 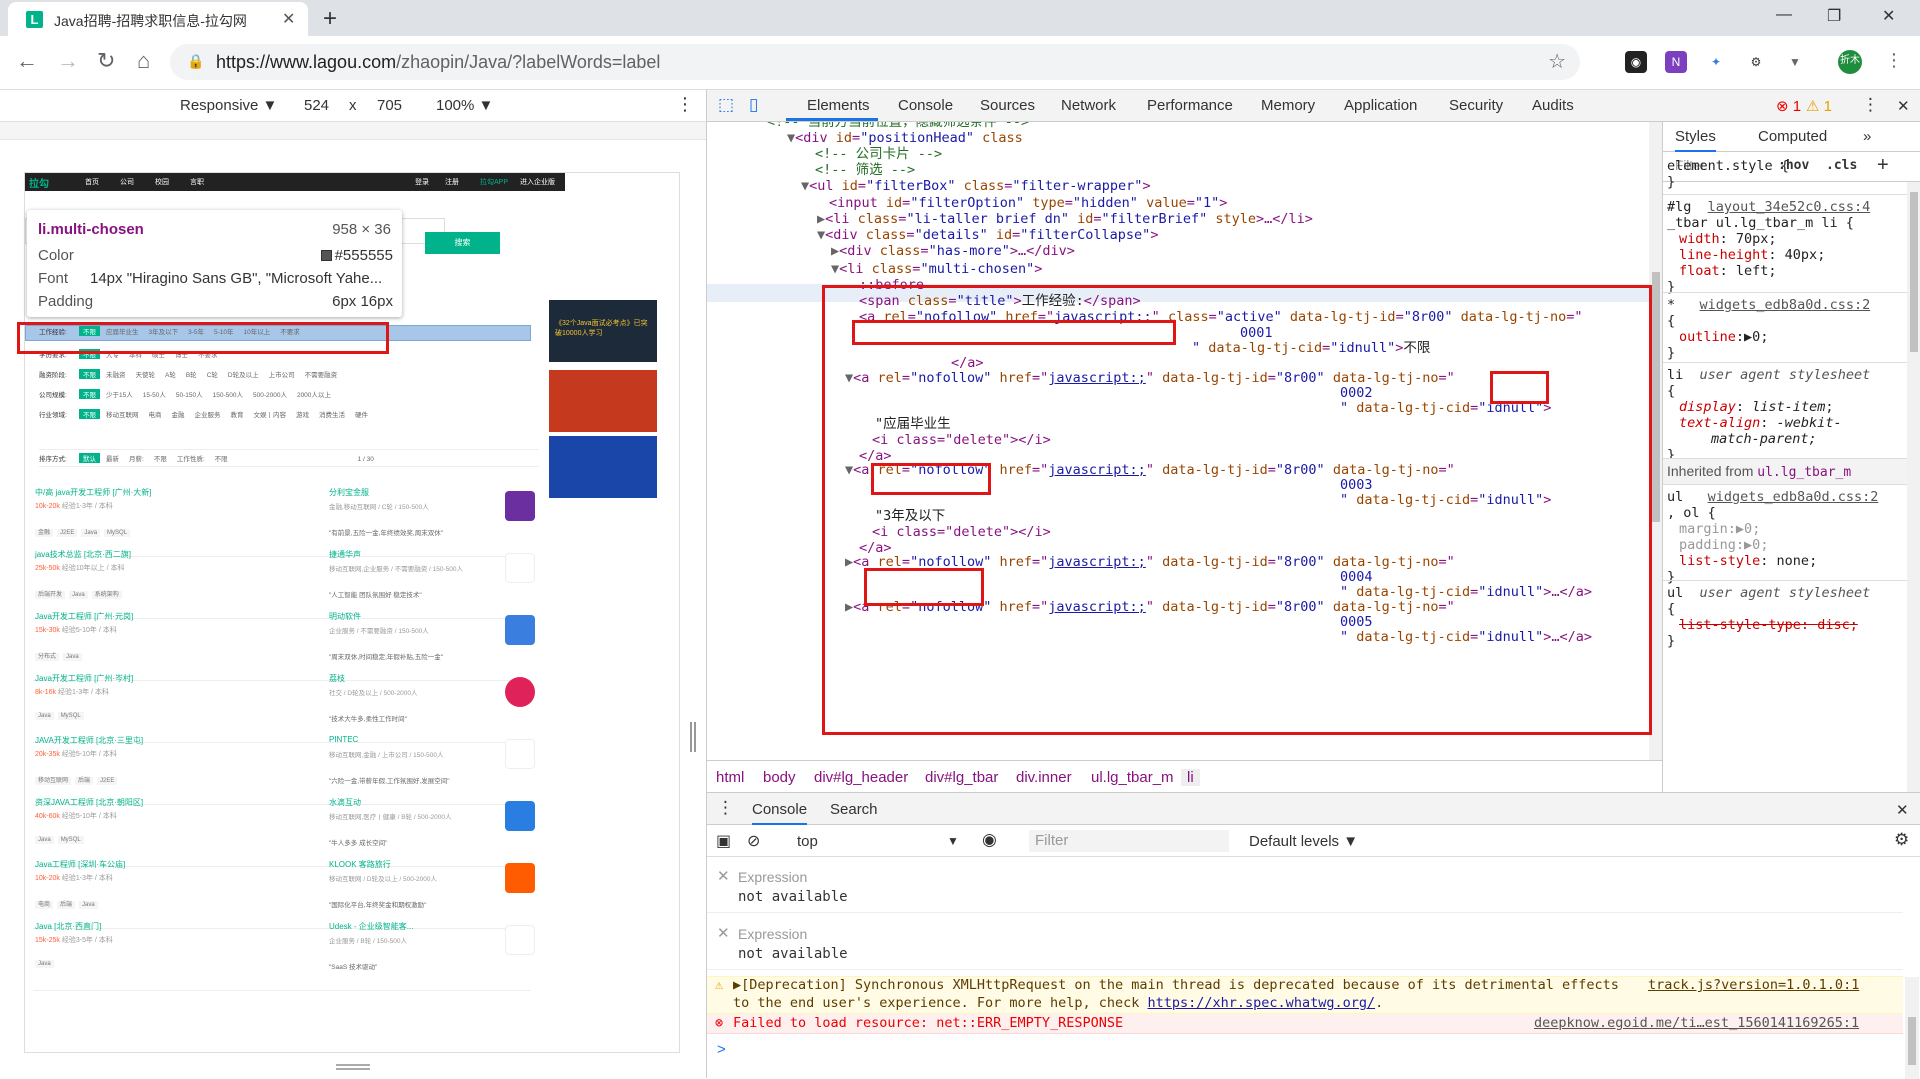 I want to click on elements-scrollbar-thumb, so click(x=1656, y=397).